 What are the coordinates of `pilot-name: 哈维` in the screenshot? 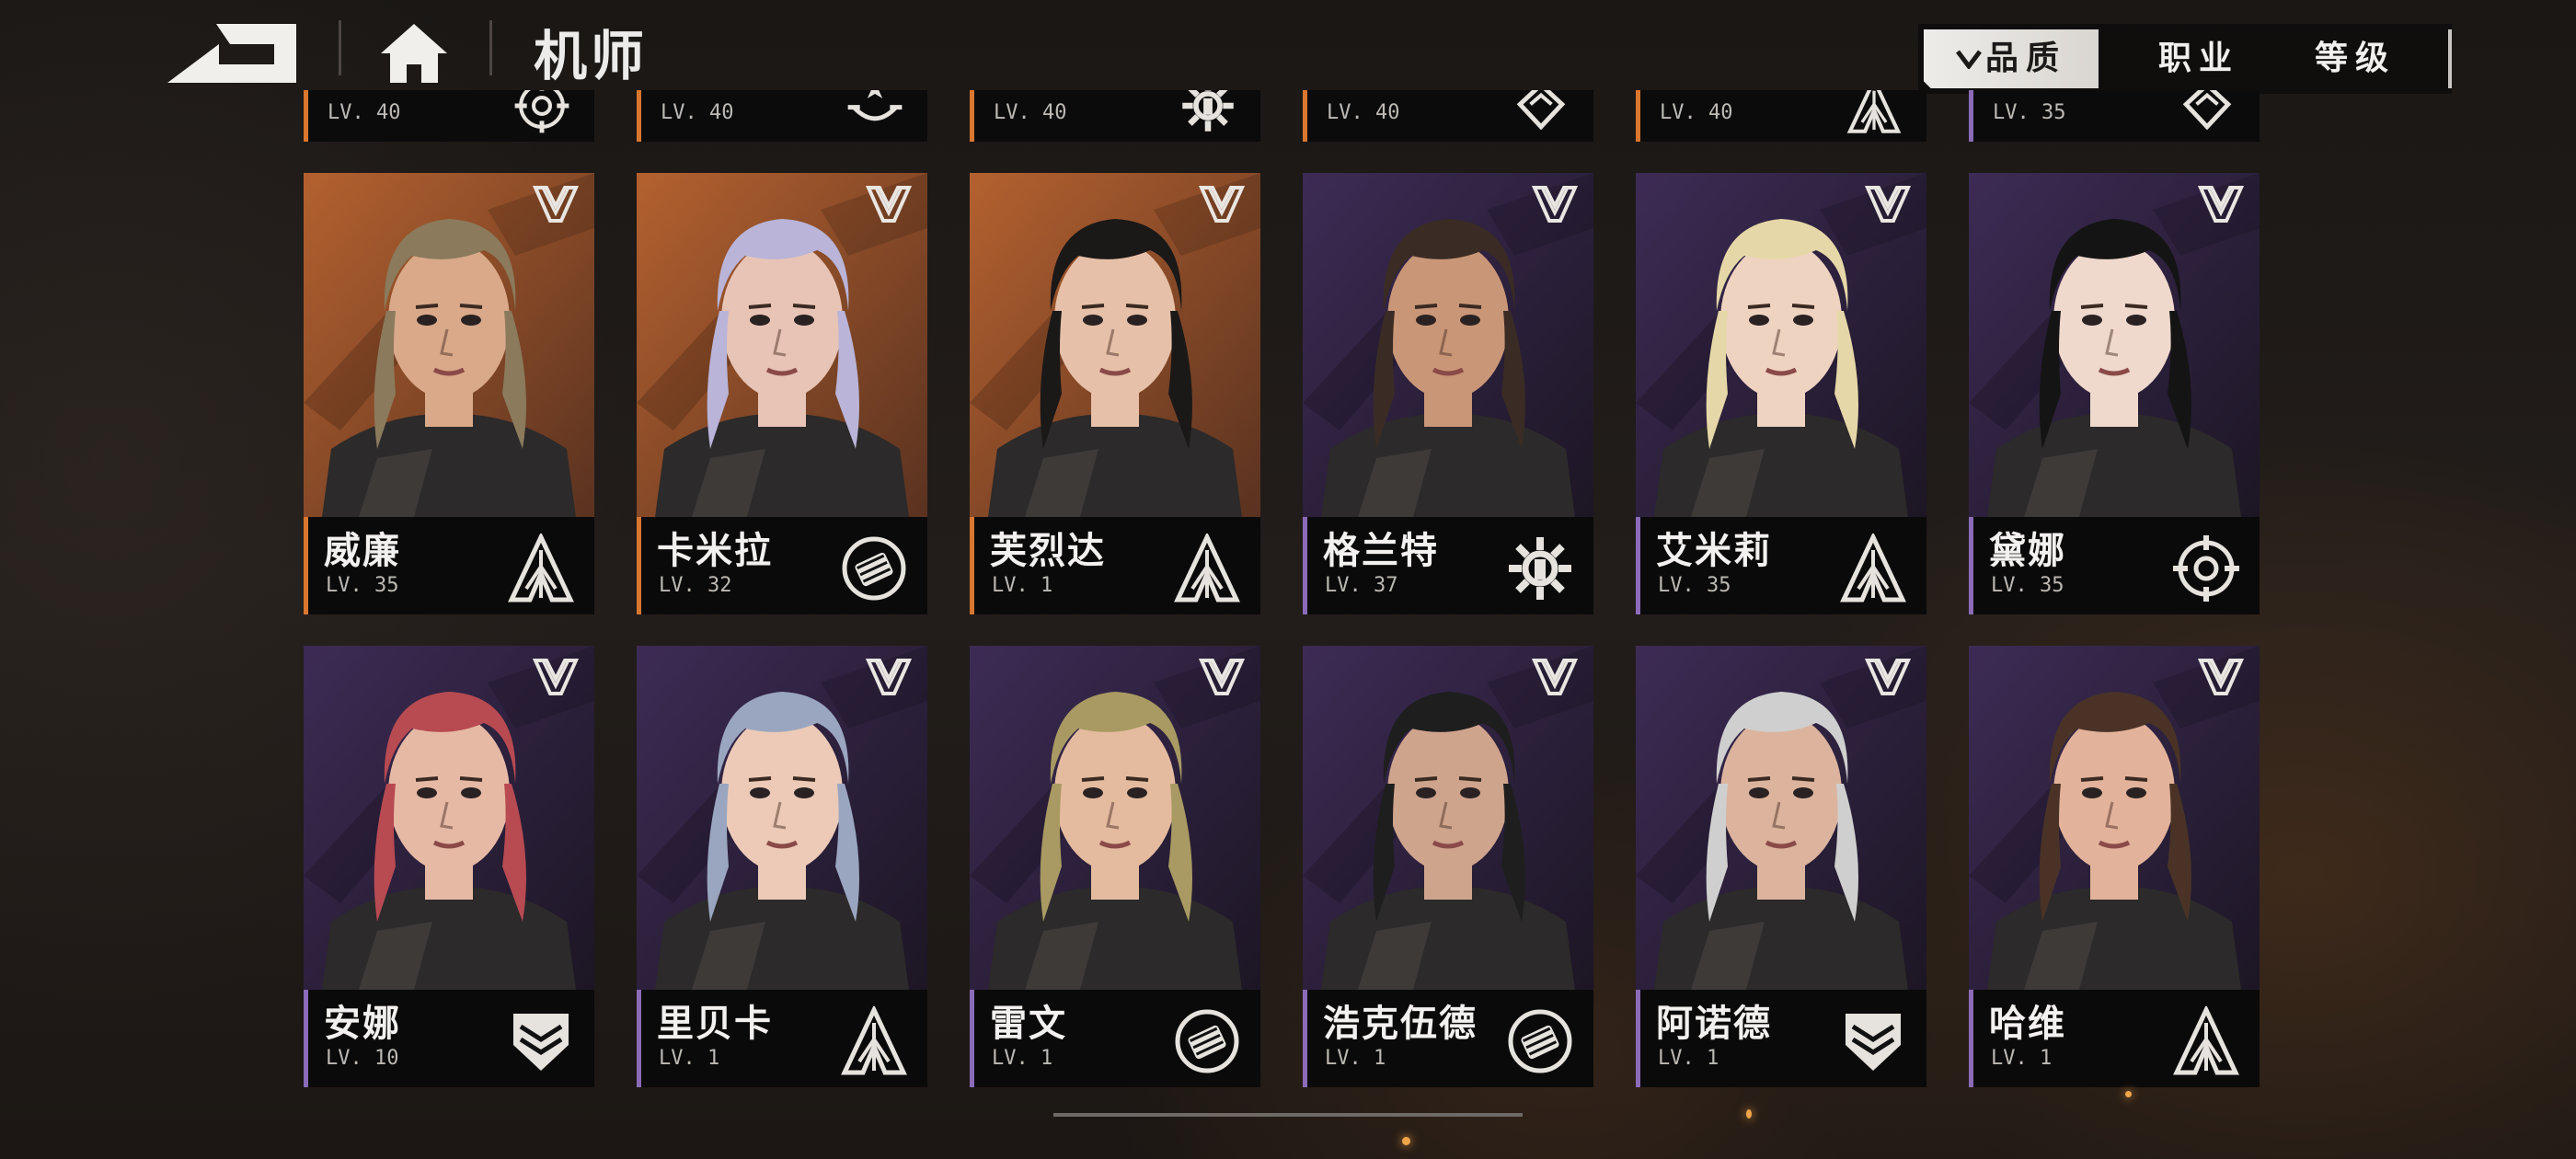 It's located at (2028, 1024).